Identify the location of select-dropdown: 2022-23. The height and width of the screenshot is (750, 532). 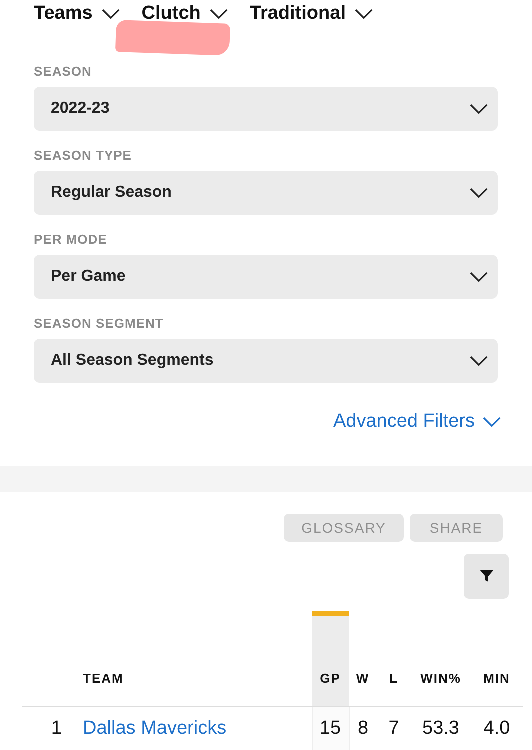
(266, 109).